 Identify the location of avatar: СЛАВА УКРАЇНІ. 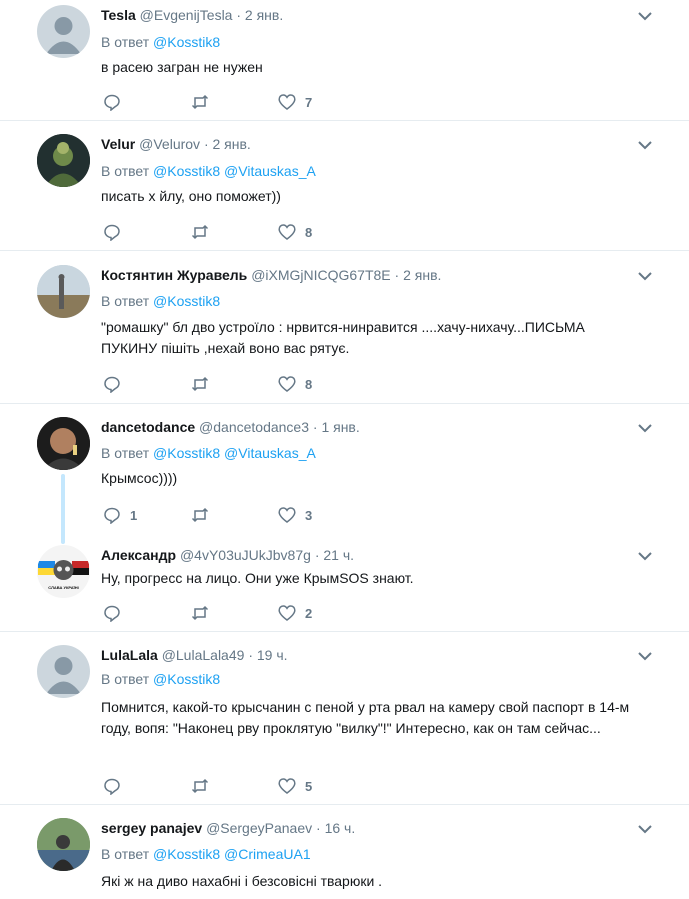
(63, 571).